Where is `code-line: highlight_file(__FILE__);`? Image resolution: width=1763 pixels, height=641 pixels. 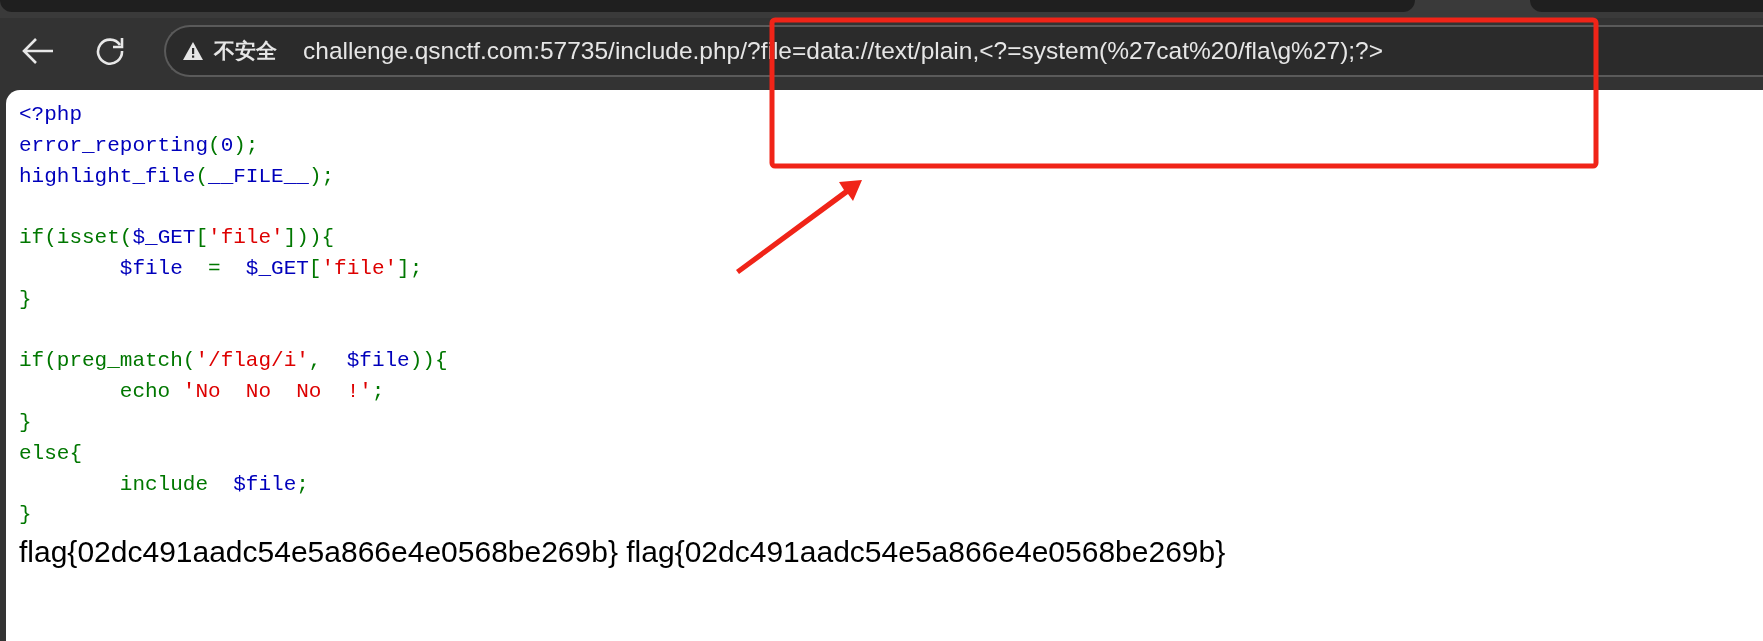 code-line: highlight_file(__FILE__); is located at coordinates (177, 176).